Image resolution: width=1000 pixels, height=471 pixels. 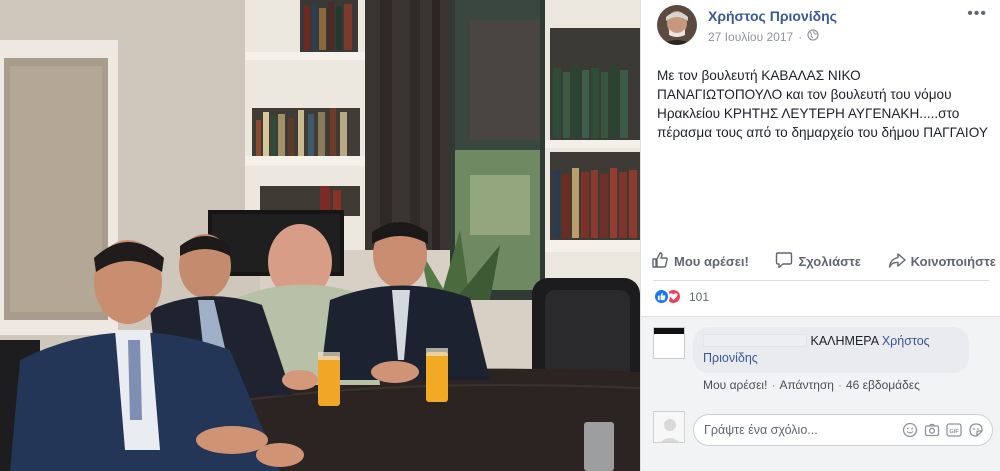 I want to click on reaction-count: 101, so click(x=699, y=296).